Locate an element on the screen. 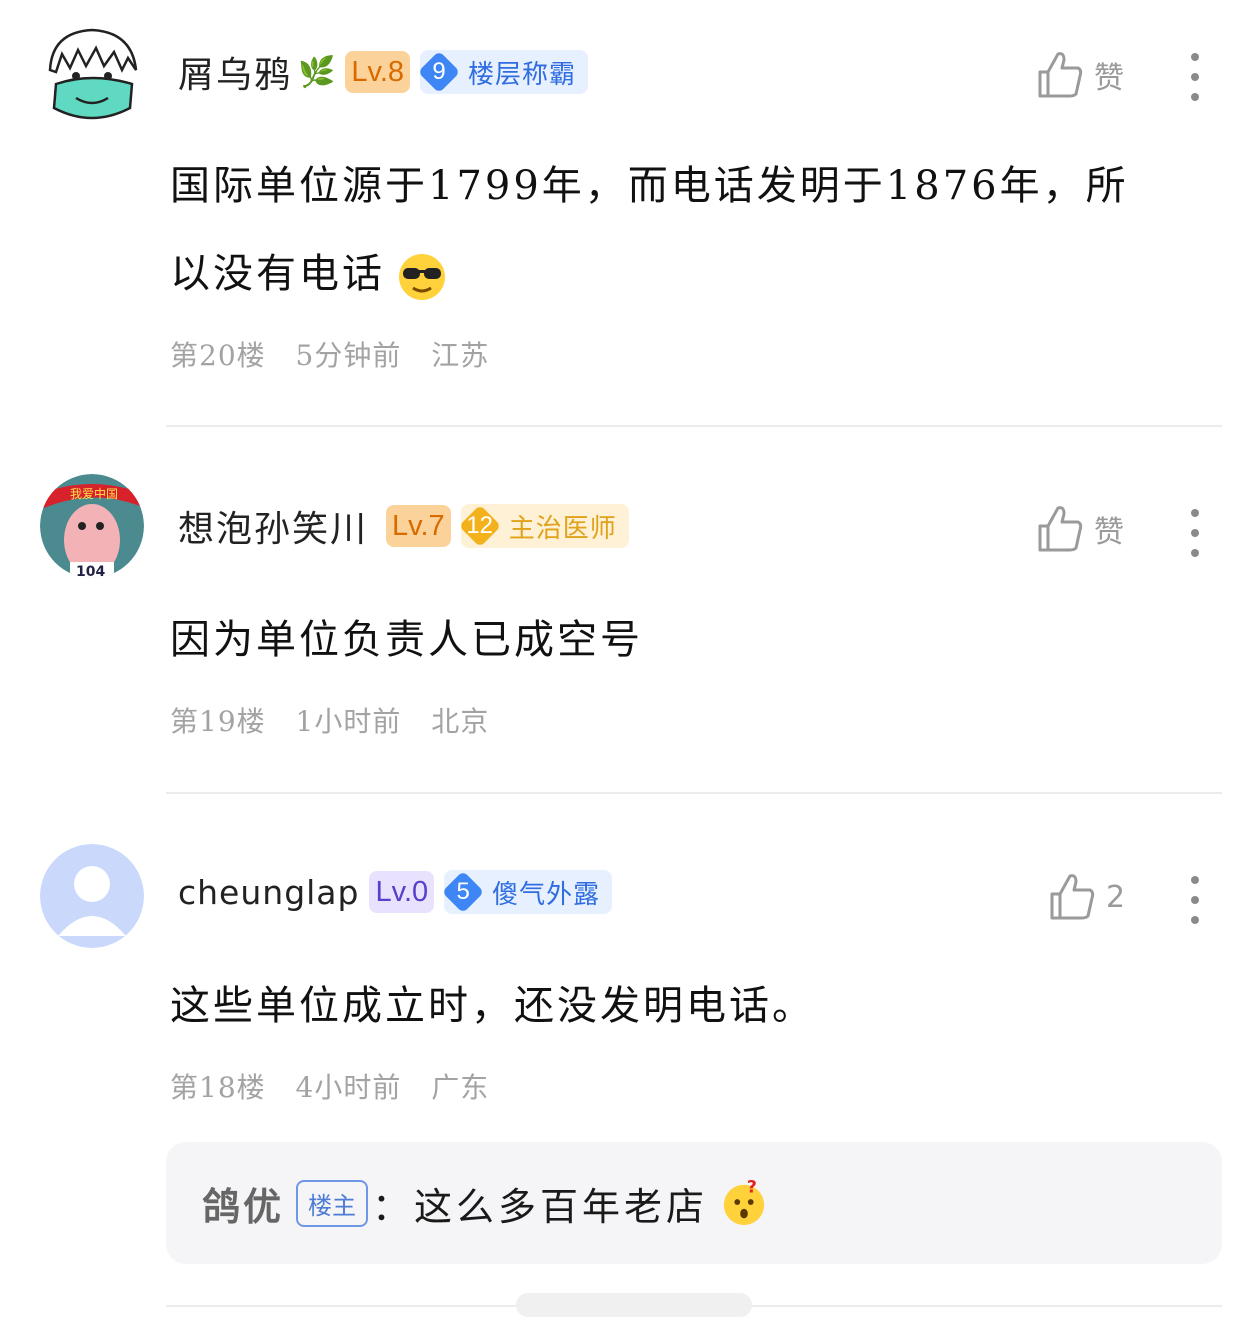 Image resolution: width=1260 pixels, height=1335 pixels. like-button: 2 is located at coordinates (1086, 897).